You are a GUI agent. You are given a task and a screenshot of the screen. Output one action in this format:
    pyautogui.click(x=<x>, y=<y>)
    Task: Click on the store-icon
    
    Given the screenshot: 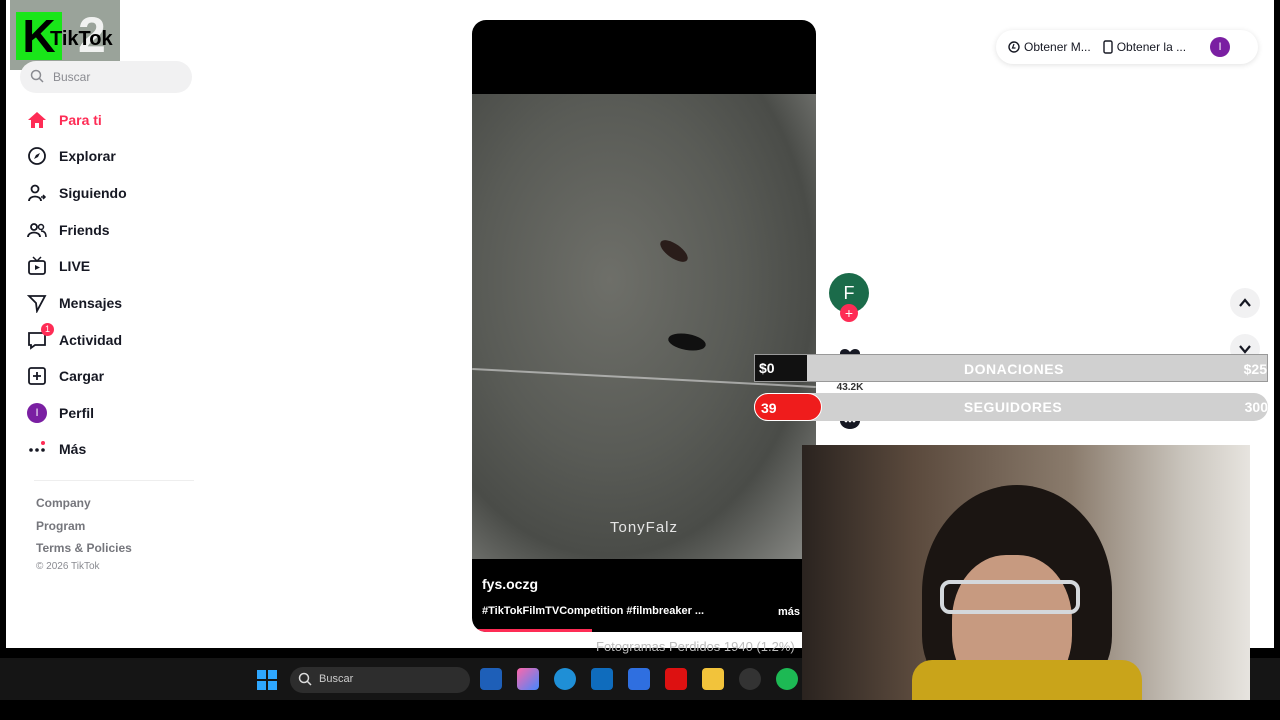 What is the action you would take?
    pyautogui.click(x=491, y=679)
    